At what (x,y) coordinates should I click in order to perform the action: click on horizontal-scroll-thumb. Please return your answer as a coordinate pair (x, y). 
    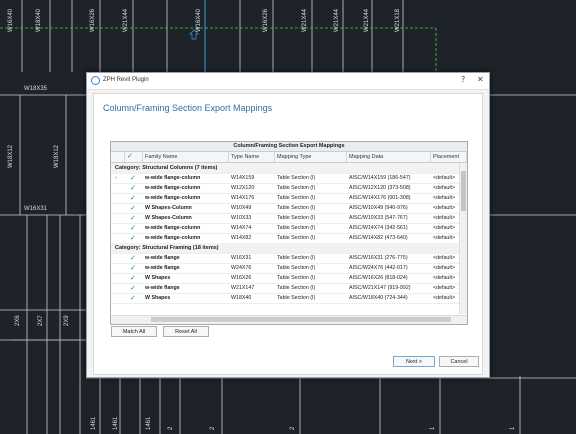
    Looking at the image, I should click on (301, 319).